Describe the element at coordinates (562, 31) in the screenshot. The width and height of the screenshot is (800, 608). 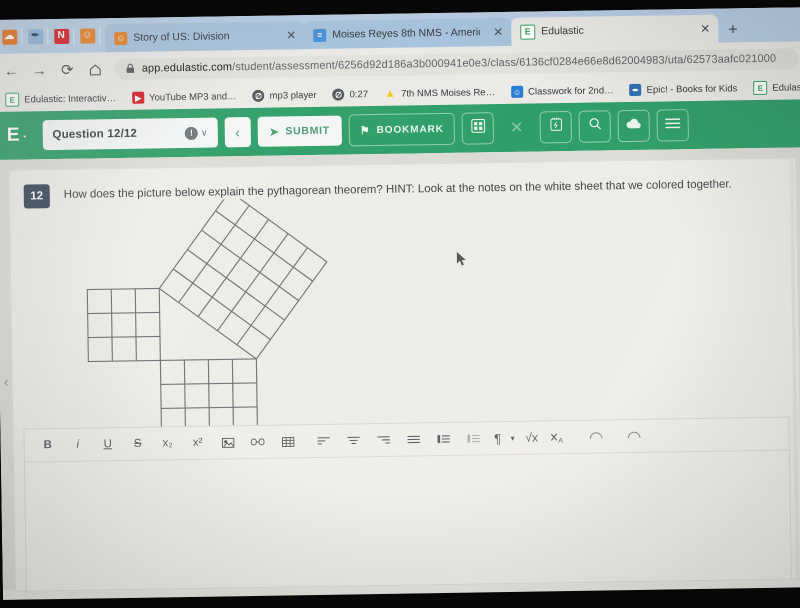
I see `browser-tab-title: Edulastic` at that location.